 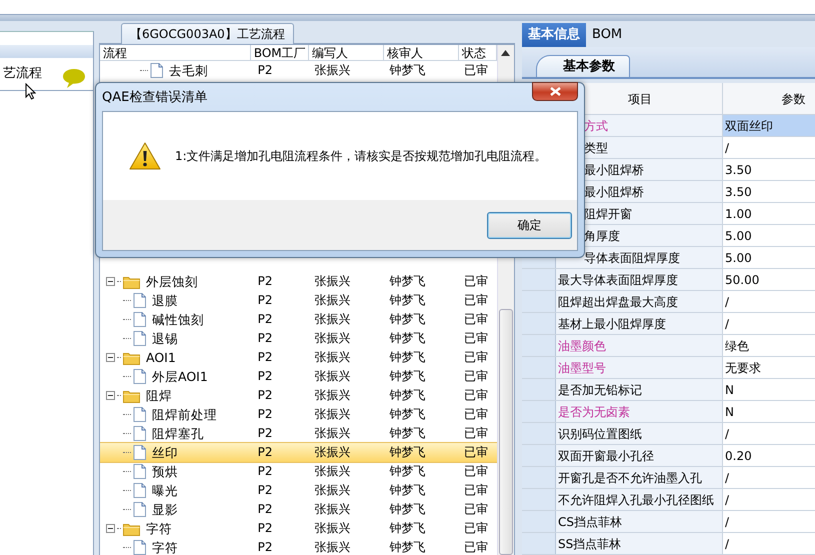 What do you see at coordinates (165, 491) in the screenshot?
I see `process-name: 曝光` at bounding box center [165, 491].